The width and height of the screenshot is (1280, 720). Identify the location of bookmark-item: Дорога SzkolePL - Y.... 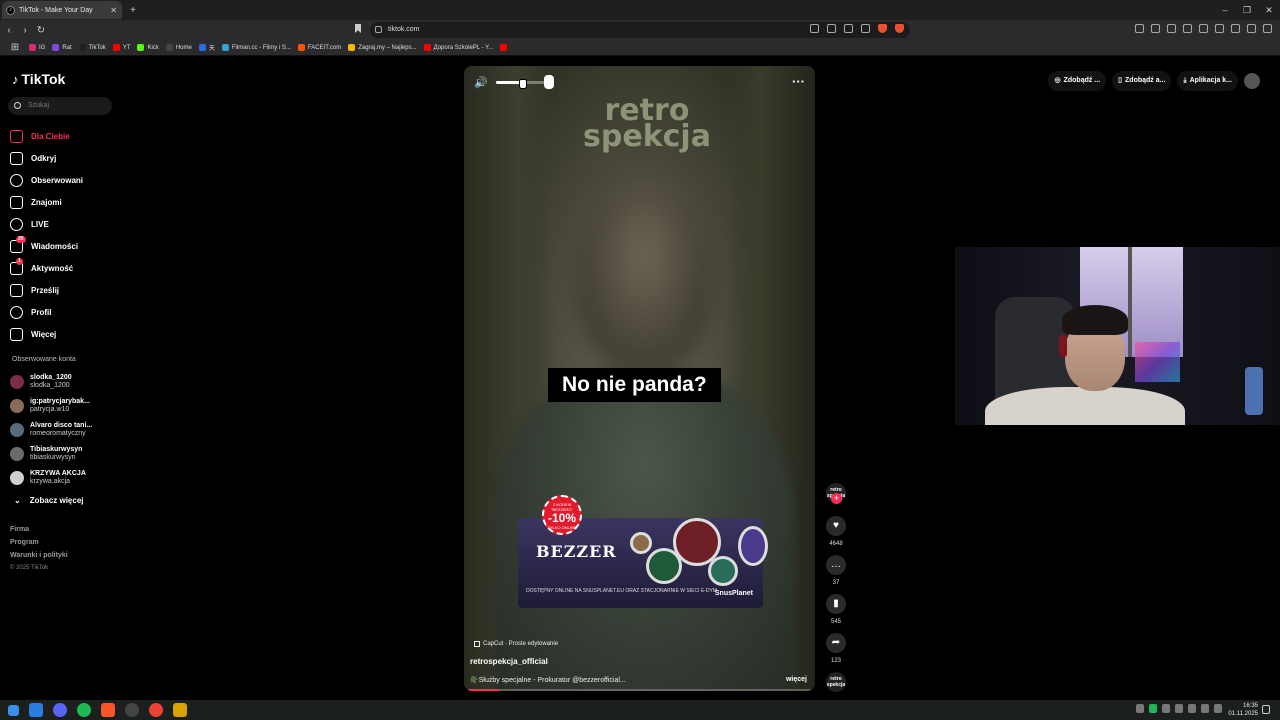
(458, 47).